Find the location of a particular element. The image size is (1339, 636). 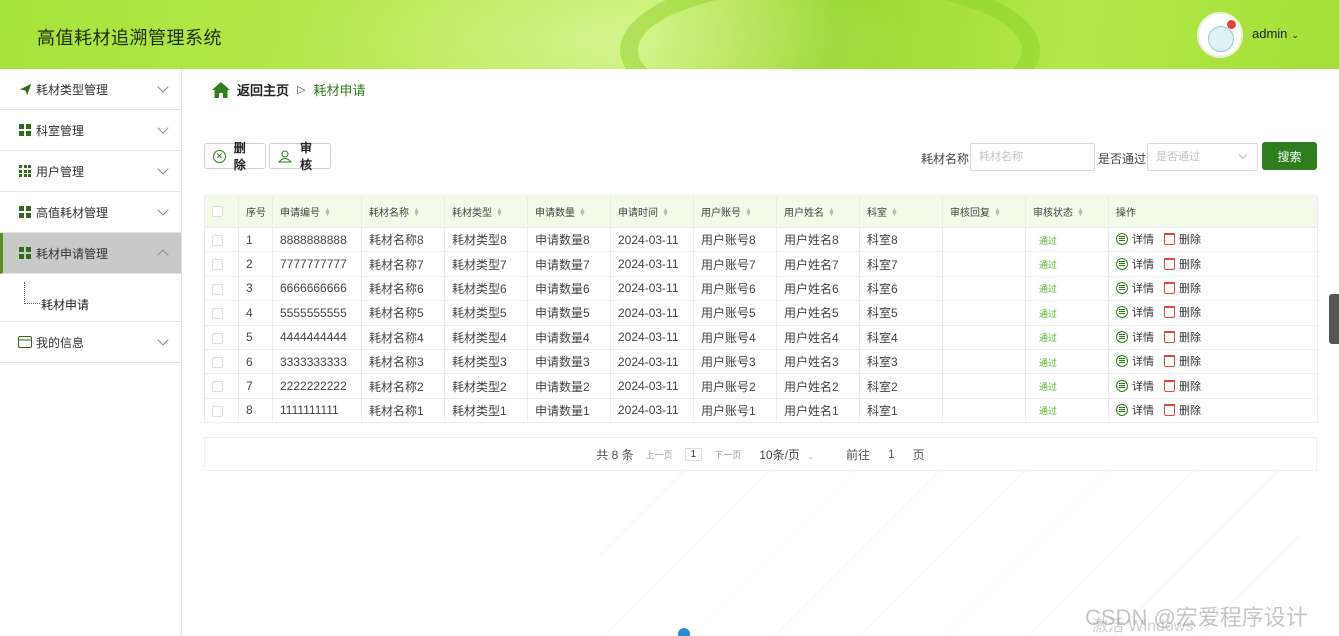

table-cell: 1111111111 is located at coordinates (317, 410).